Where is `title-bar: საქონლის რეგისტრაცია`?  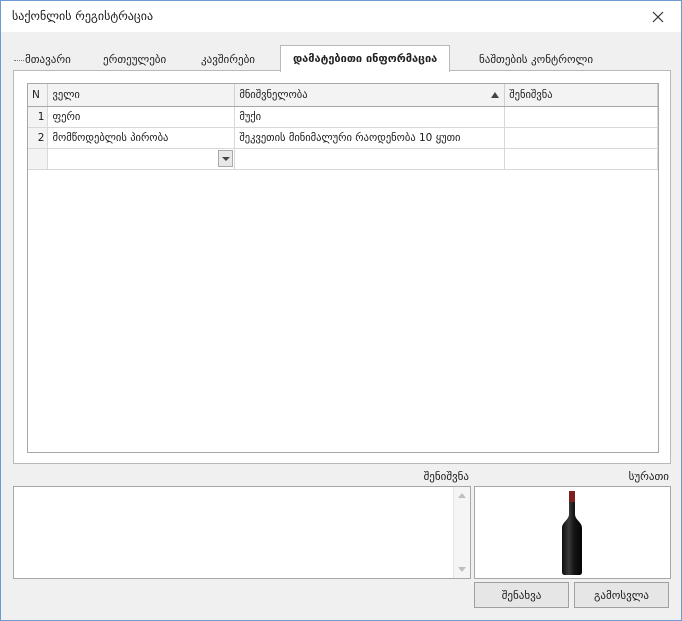 title-bar: საქონლის რეგისტრაცია is located at coordinates (341, 16).